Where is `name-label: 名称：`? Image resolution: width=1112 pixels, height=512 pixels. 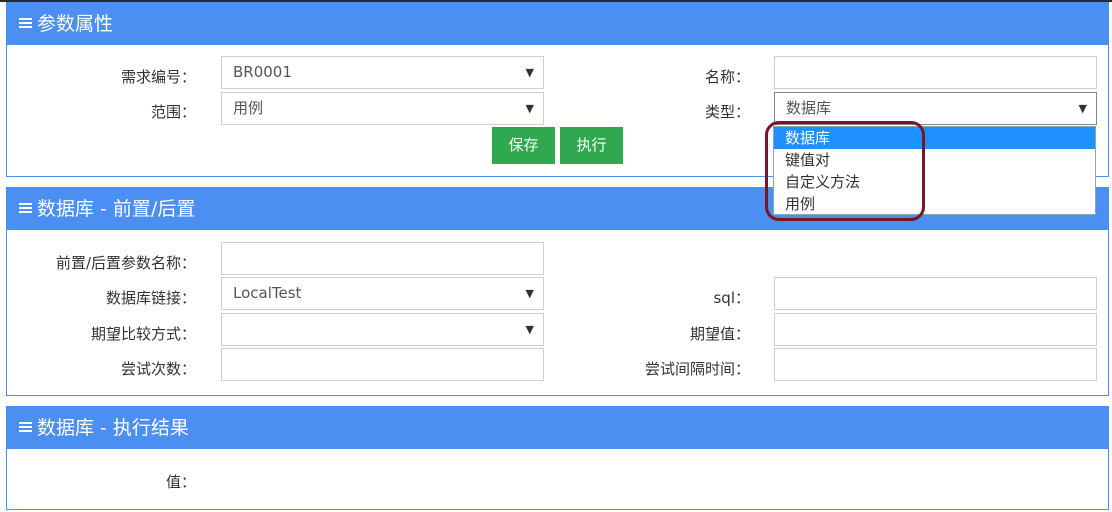 name-label: 名称： is located at coordinates (727, 77).